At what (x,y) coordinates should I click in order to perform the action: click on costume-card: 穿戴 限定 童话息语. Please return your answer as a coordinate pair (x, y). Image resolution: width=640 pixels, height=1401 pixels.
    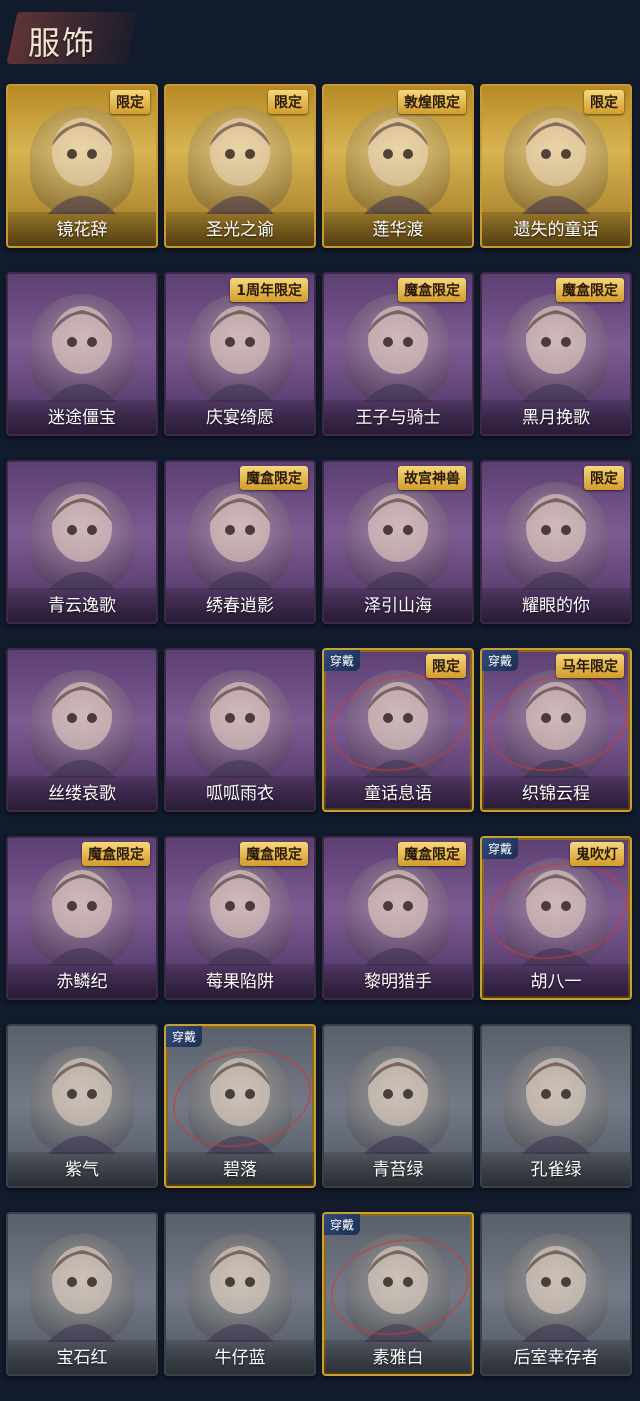
    Looking at the image, I should click on (398, 730).